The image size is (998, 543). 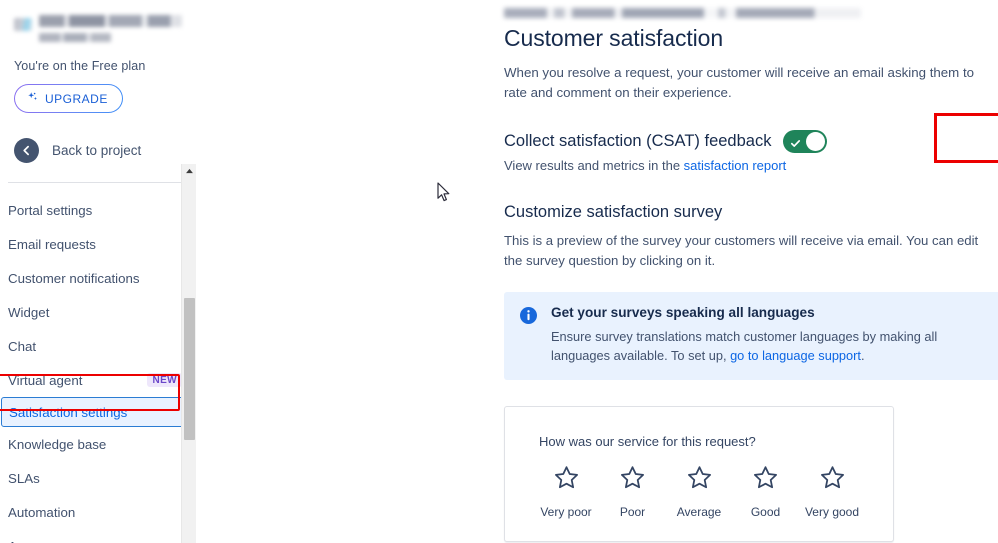 I want to click on rating-option-good: Good, so click(x=766, y=492).